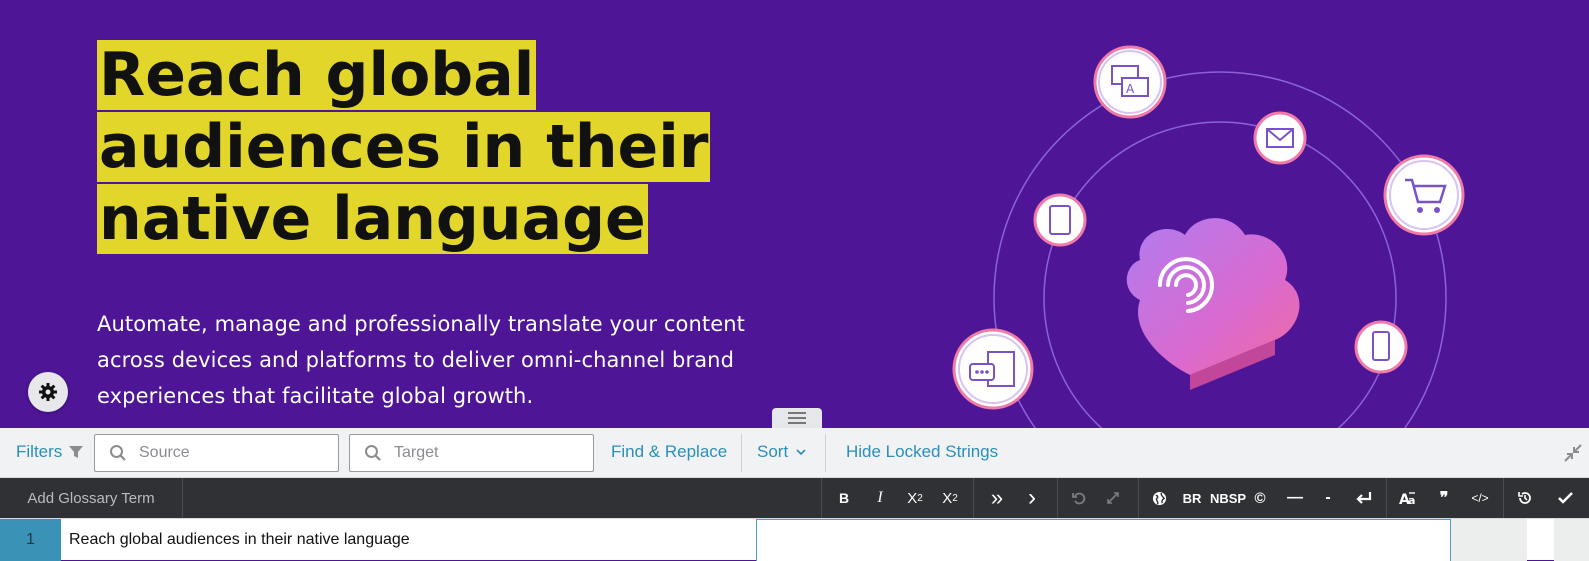 This screenshot has height=561, width=1589. Describe the element at coordinates (1213, 304) in the screenshot. I see `cloud-icon` at that location.